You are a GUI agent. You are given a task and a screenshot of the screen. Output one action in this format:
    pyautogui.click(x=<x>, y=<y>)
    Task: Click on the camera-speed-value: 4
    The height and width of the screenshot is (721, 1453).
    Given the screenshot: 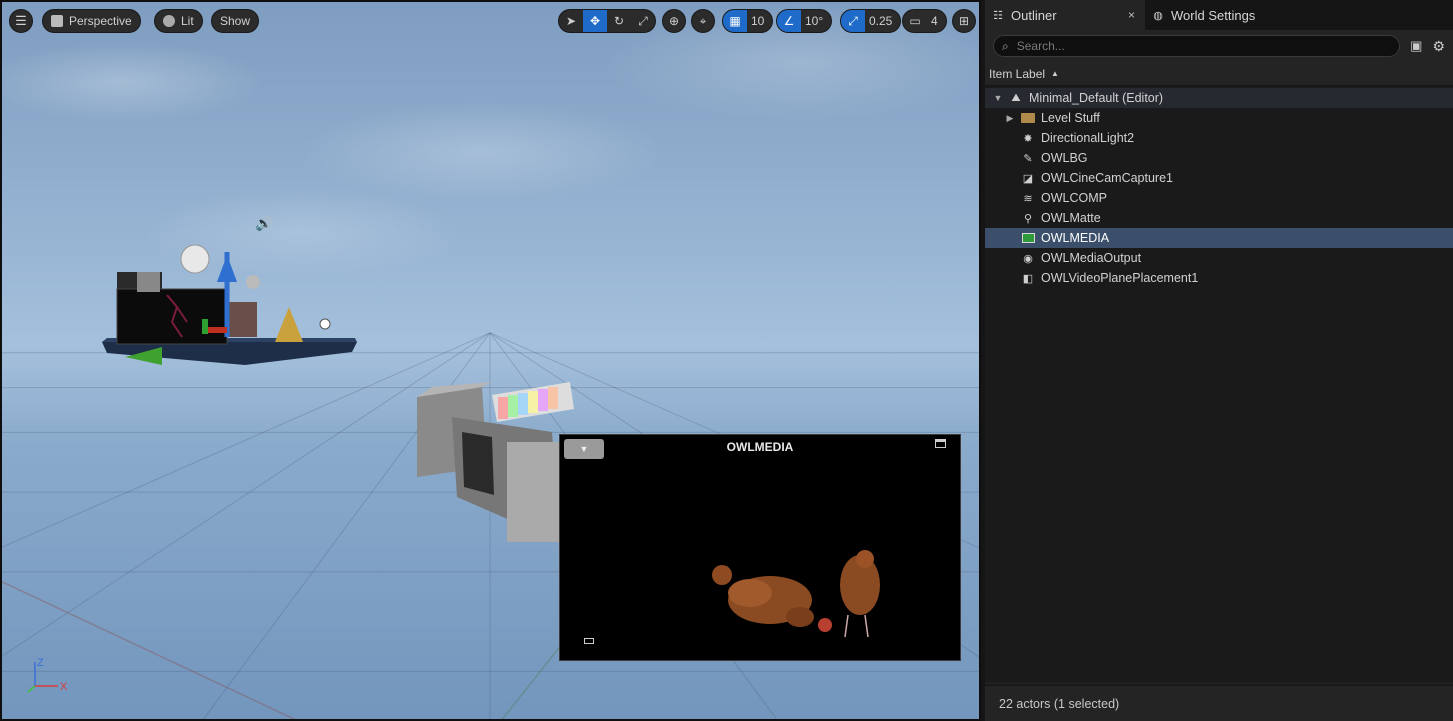 What is the action you would take?
    pyautogui.click(x=936, y=21)
    